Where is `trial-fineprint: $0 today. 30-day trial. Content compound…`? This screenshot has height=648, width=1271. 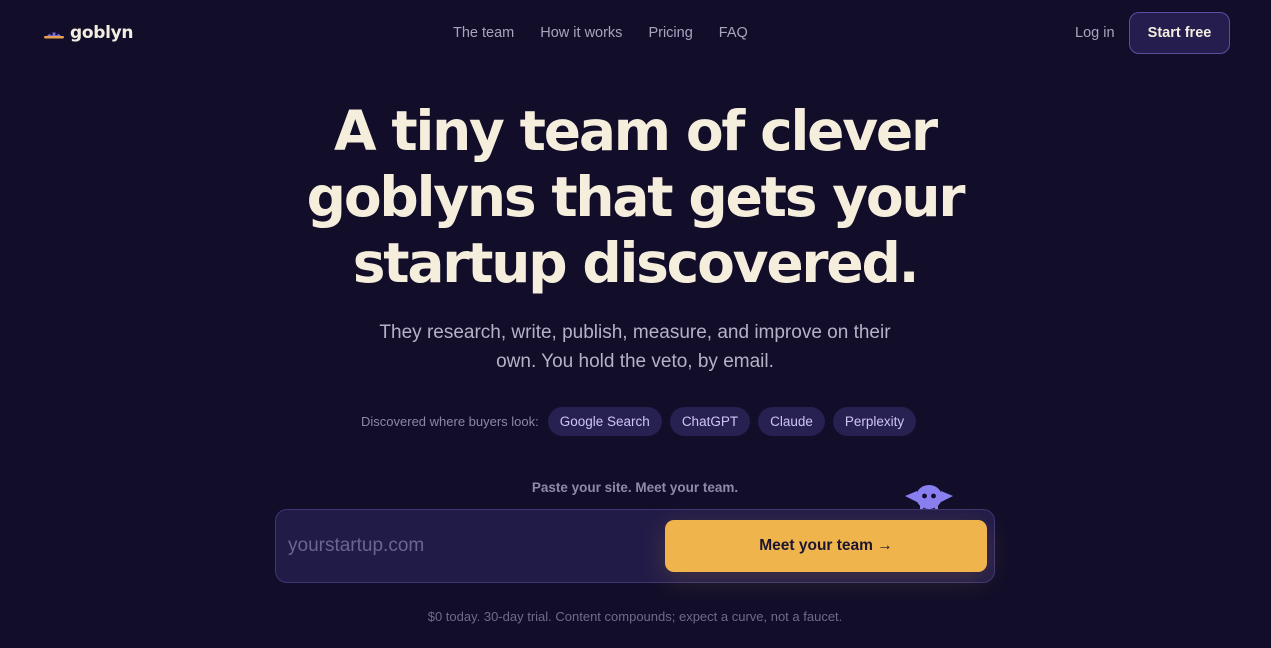 trial-fineprint: $0 today. 30-day trial. Content compound… is located at coordinates (635, 616).